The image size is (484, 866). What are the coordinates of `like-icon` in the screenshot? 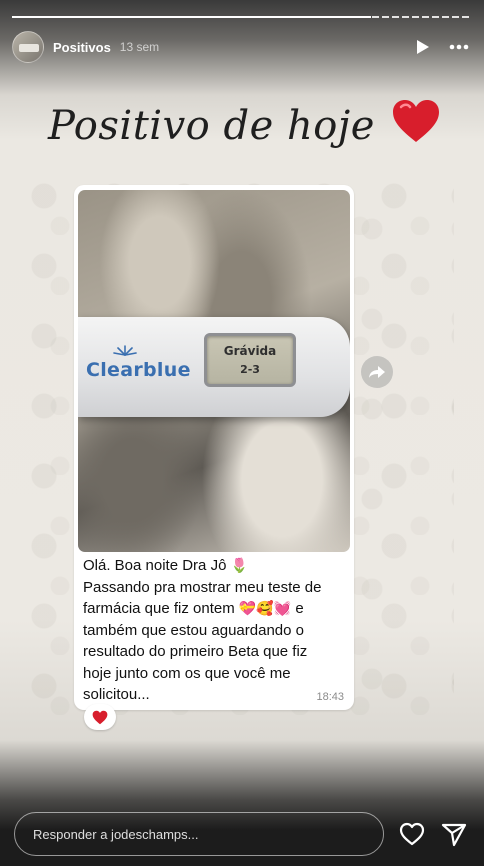 It's located at (412, 834).